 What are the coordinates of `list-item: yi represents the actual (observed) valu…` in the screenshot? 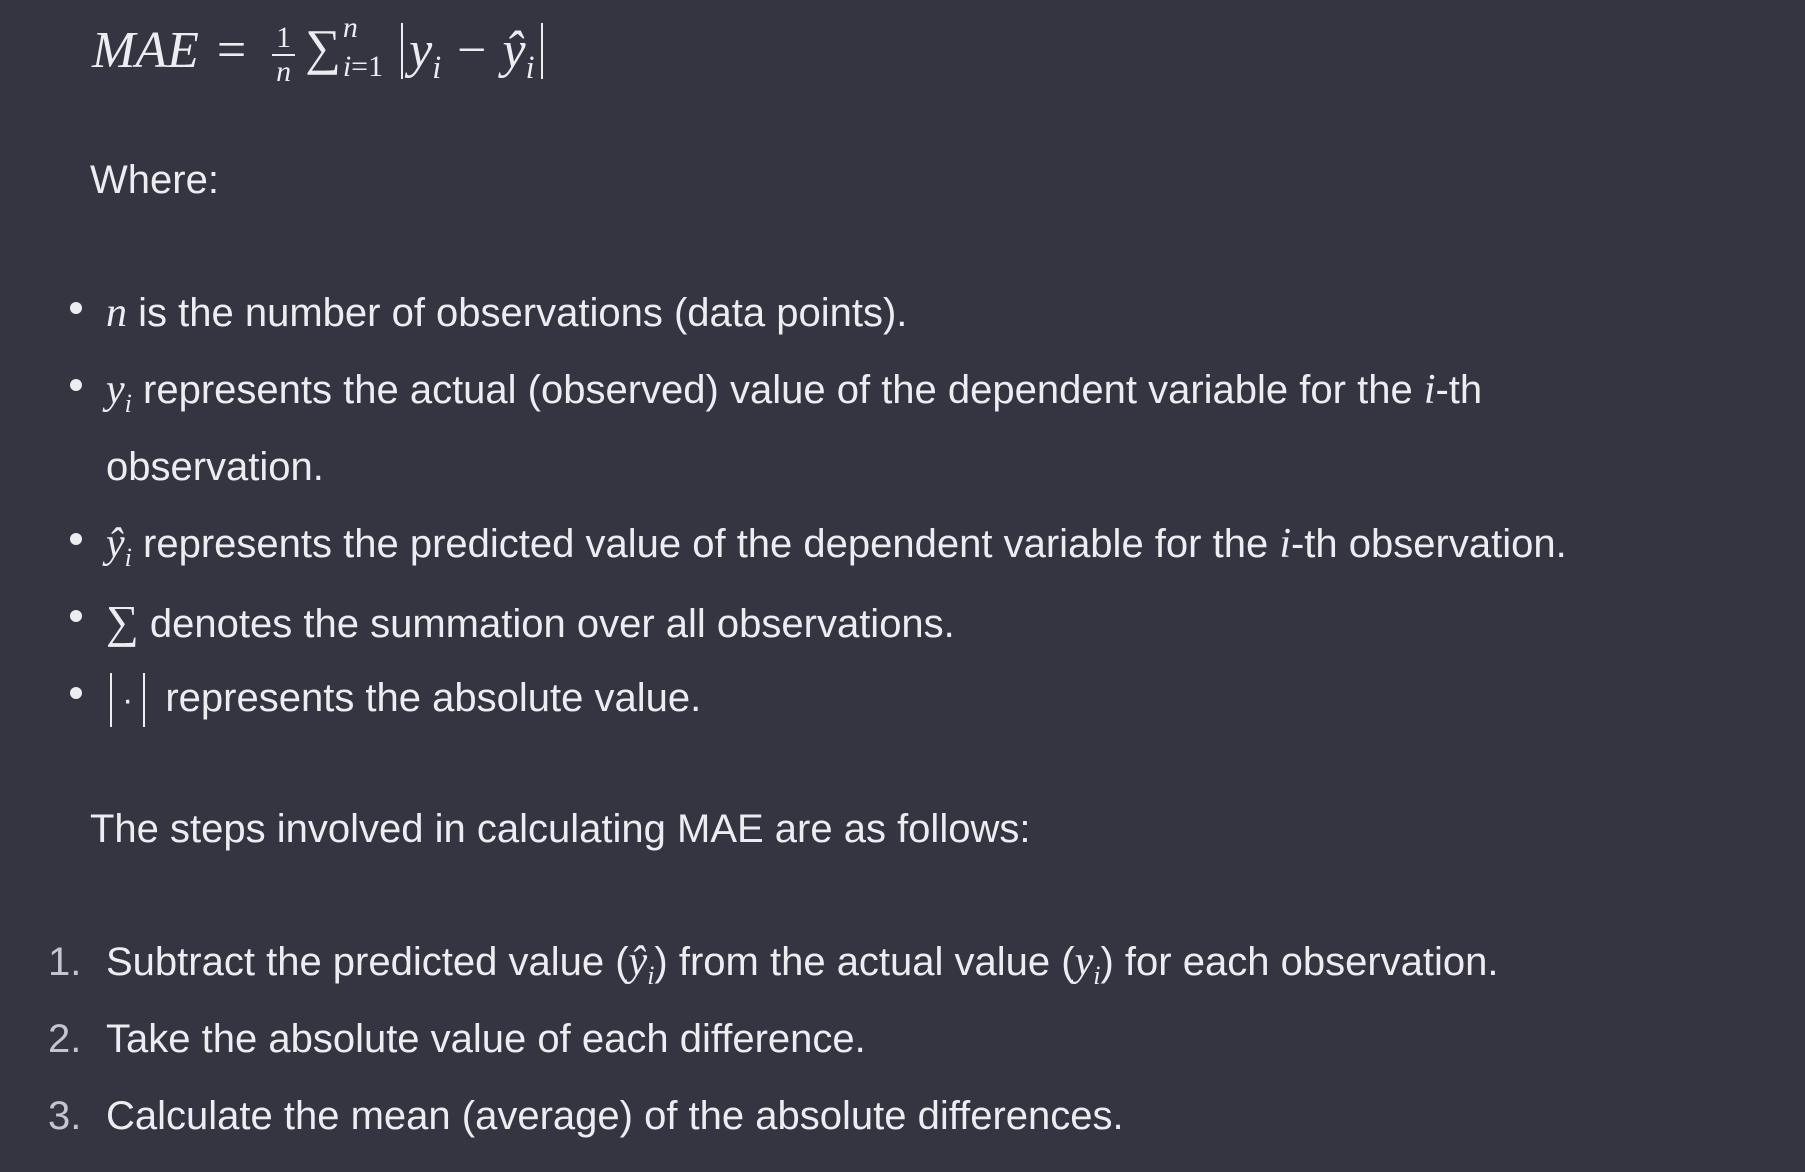 It's located at (794, 392).